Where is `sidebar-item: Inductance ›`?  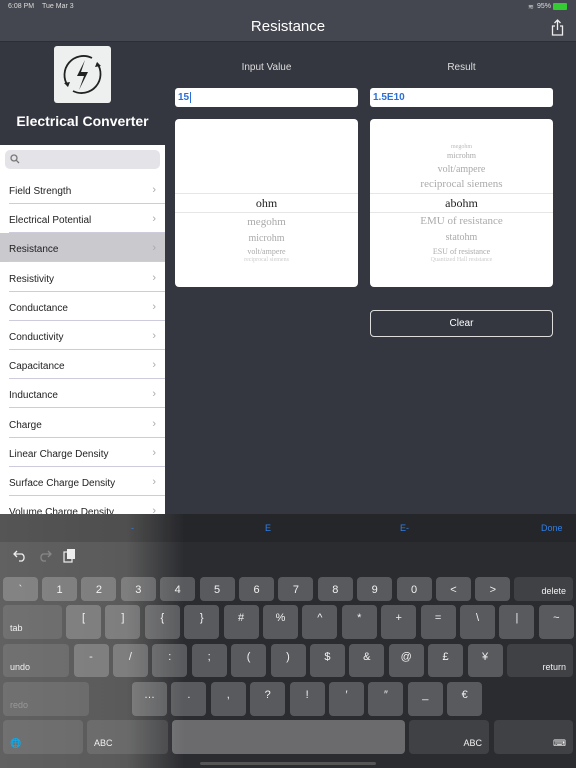
sidebar-item: Inductance › is located at coordinates (82, 394).